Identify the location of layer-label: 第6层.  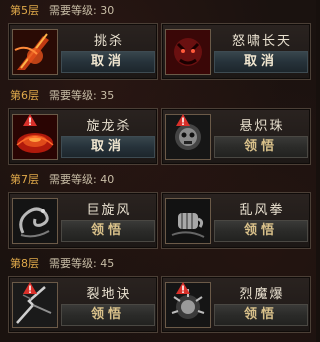
(24, 95).